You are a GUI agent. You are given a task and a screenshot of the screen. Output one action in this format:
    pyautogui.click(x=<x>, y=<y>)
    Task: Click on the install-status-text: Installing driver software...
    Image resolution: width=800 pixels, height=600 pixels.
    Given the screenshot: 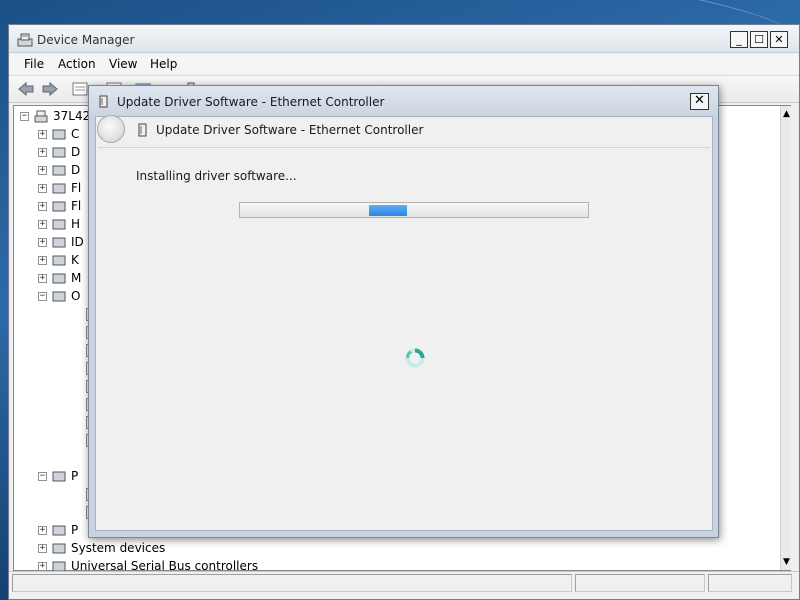 What is the action you would take?
    pyautogui.click(x=216, y=176)
    